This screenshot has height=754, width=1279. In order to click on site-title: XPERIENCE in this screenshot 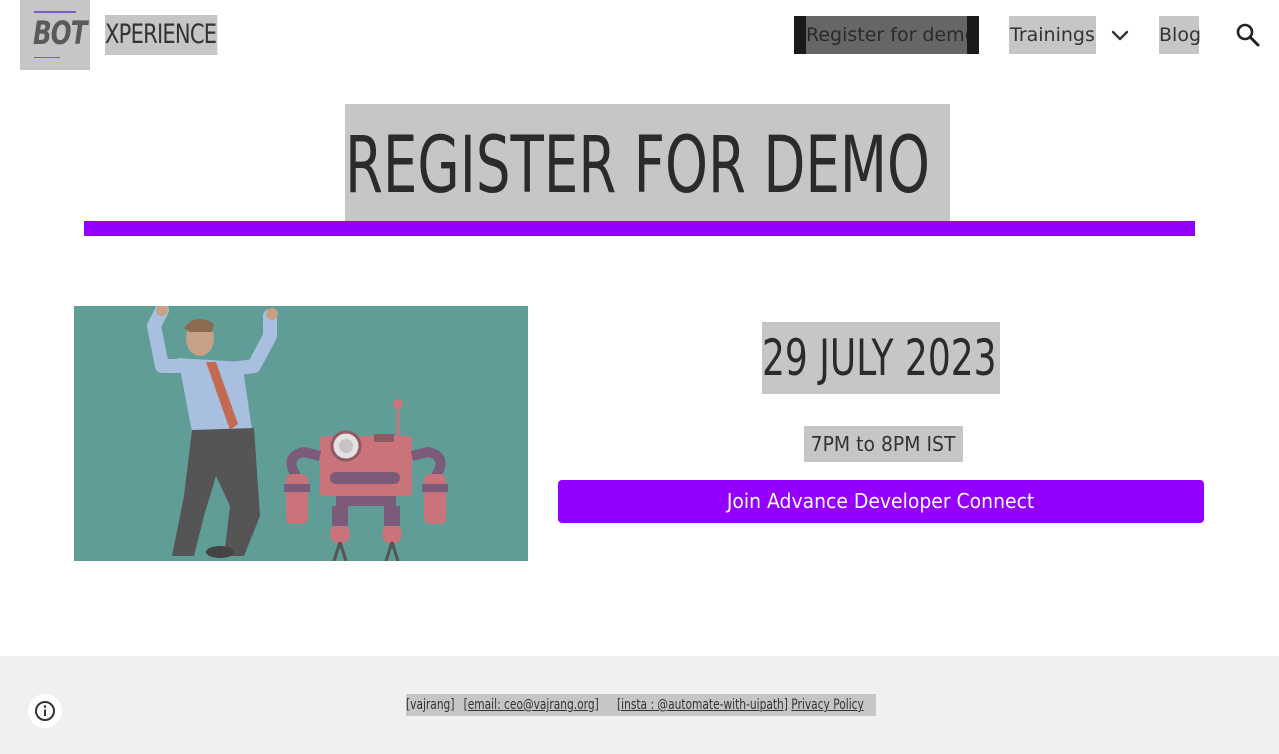, I will do `click(161, 35)`.